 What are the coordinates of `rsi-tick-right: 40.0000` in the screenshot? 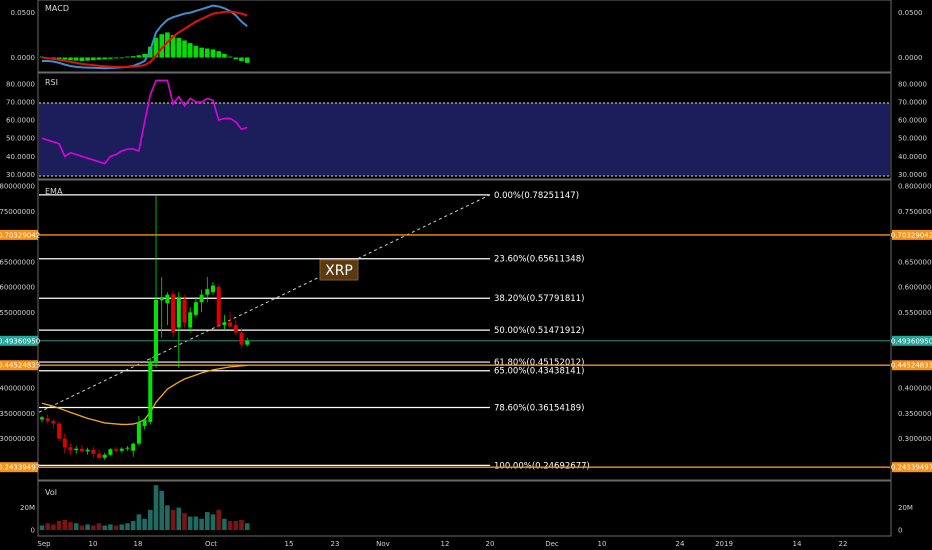 It's located at (912, 157).